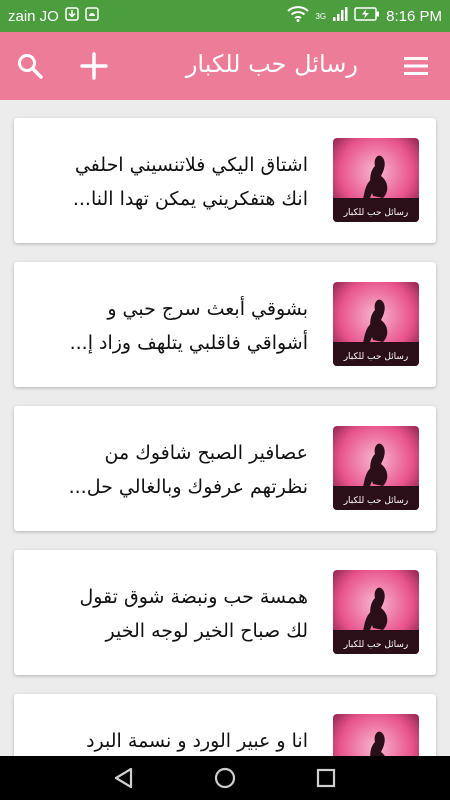  Describe the element at coordinates (193, 597) in the screenshot. I see `message-line: همسة حب ونبضة شوق تقول` at that location.